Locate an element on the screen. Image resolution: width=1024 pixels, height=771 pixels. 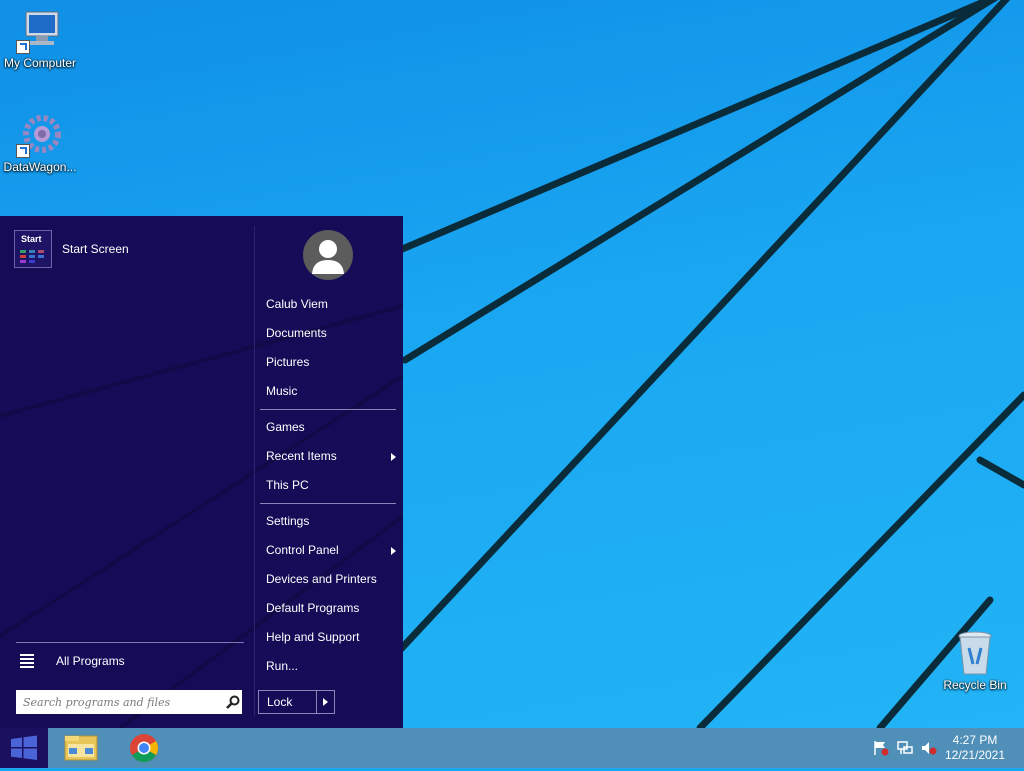
computer-icon is located at coordinates (40, 31).